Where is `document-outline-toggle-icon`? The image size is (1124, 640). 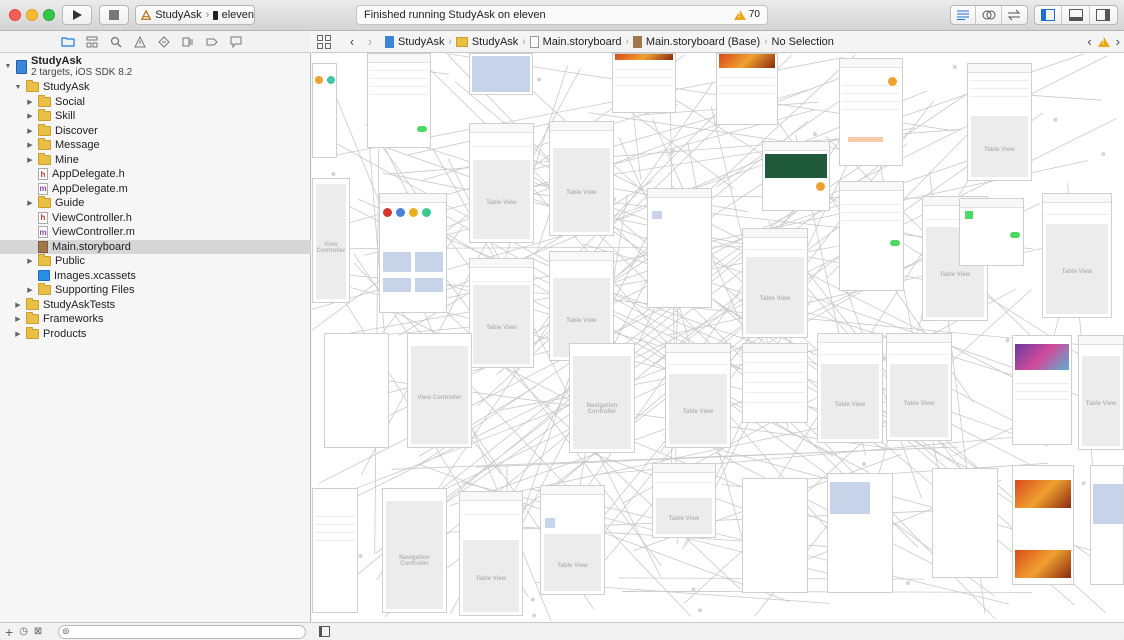
document-outline-toggle-icon is located at coordinates (324, 631).